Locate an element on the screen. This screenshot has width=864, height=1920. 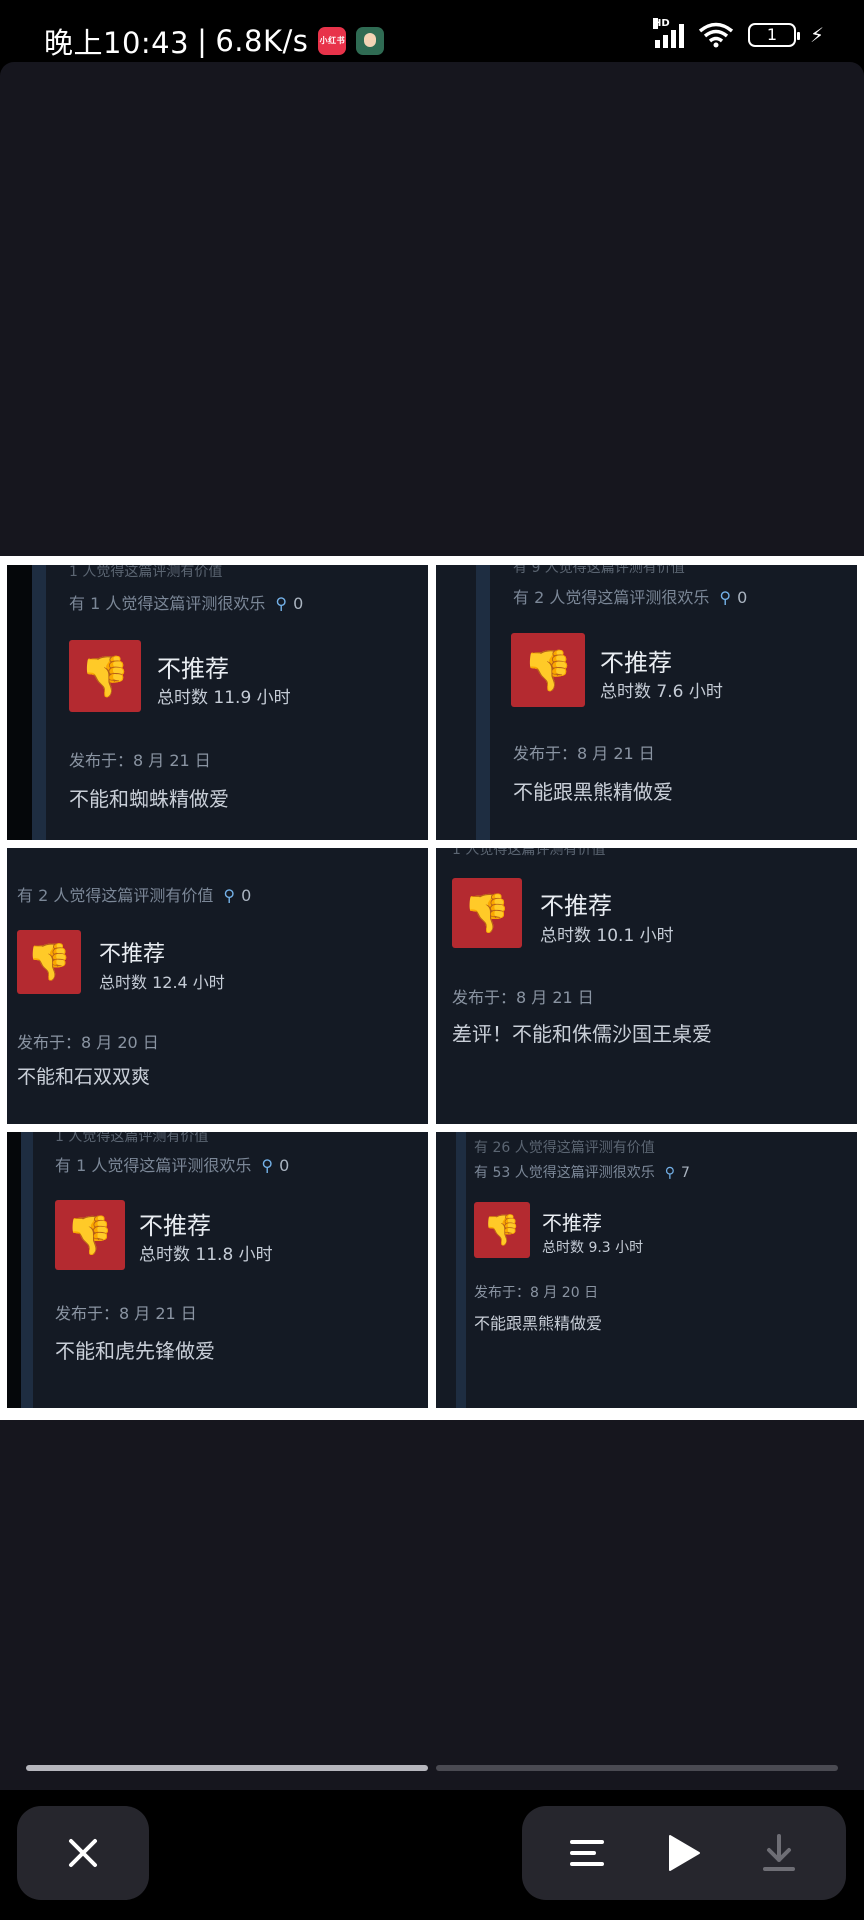
play-icon is located at coordinates (684, 1853).